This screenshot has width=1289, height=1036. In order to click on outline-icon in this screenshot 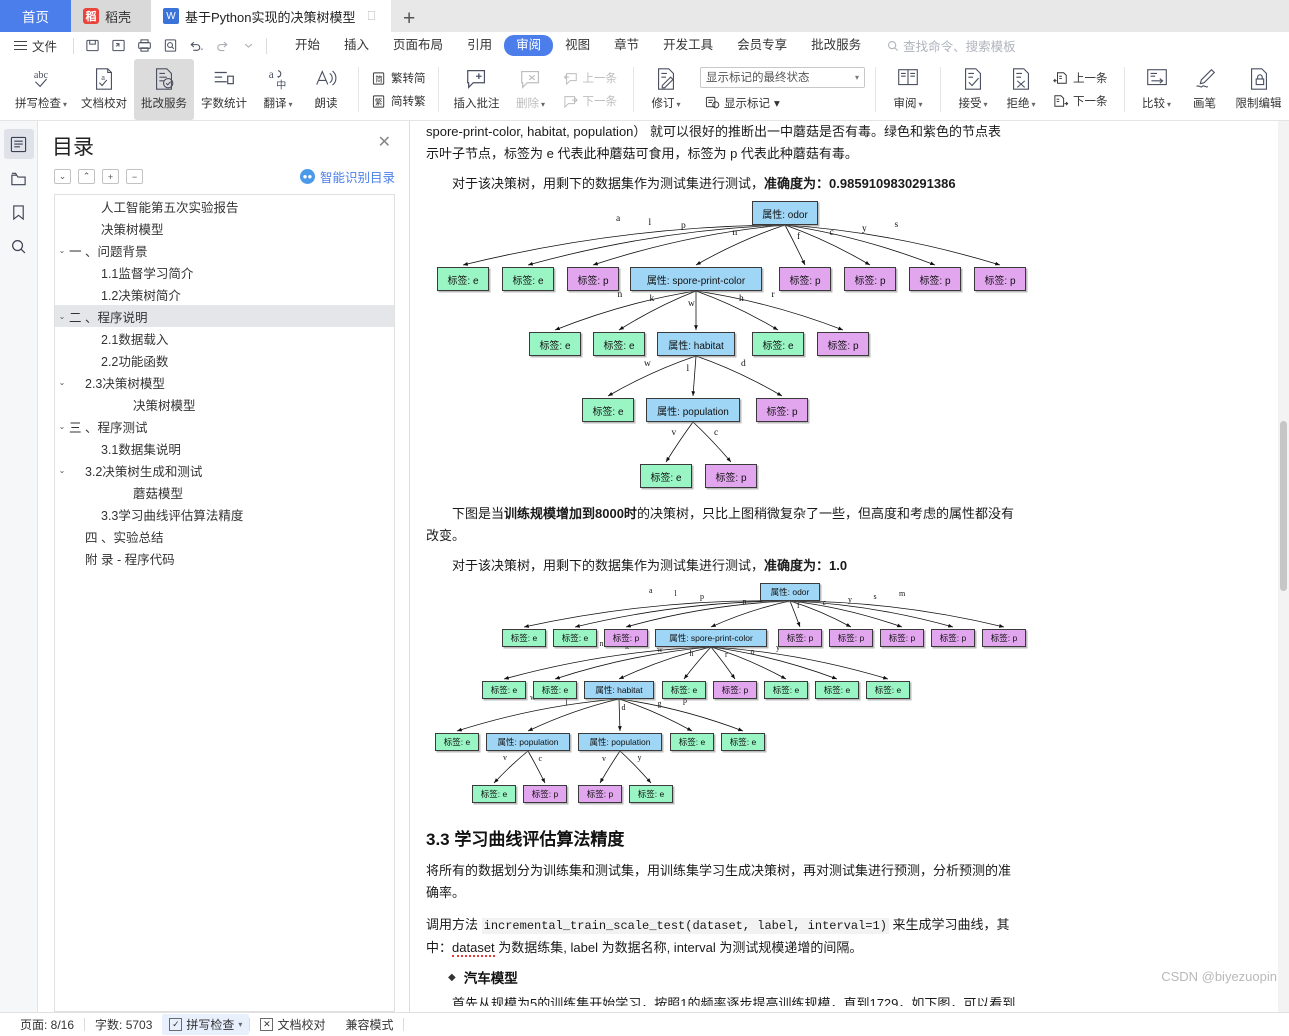, I will do `click(18, 144)`.